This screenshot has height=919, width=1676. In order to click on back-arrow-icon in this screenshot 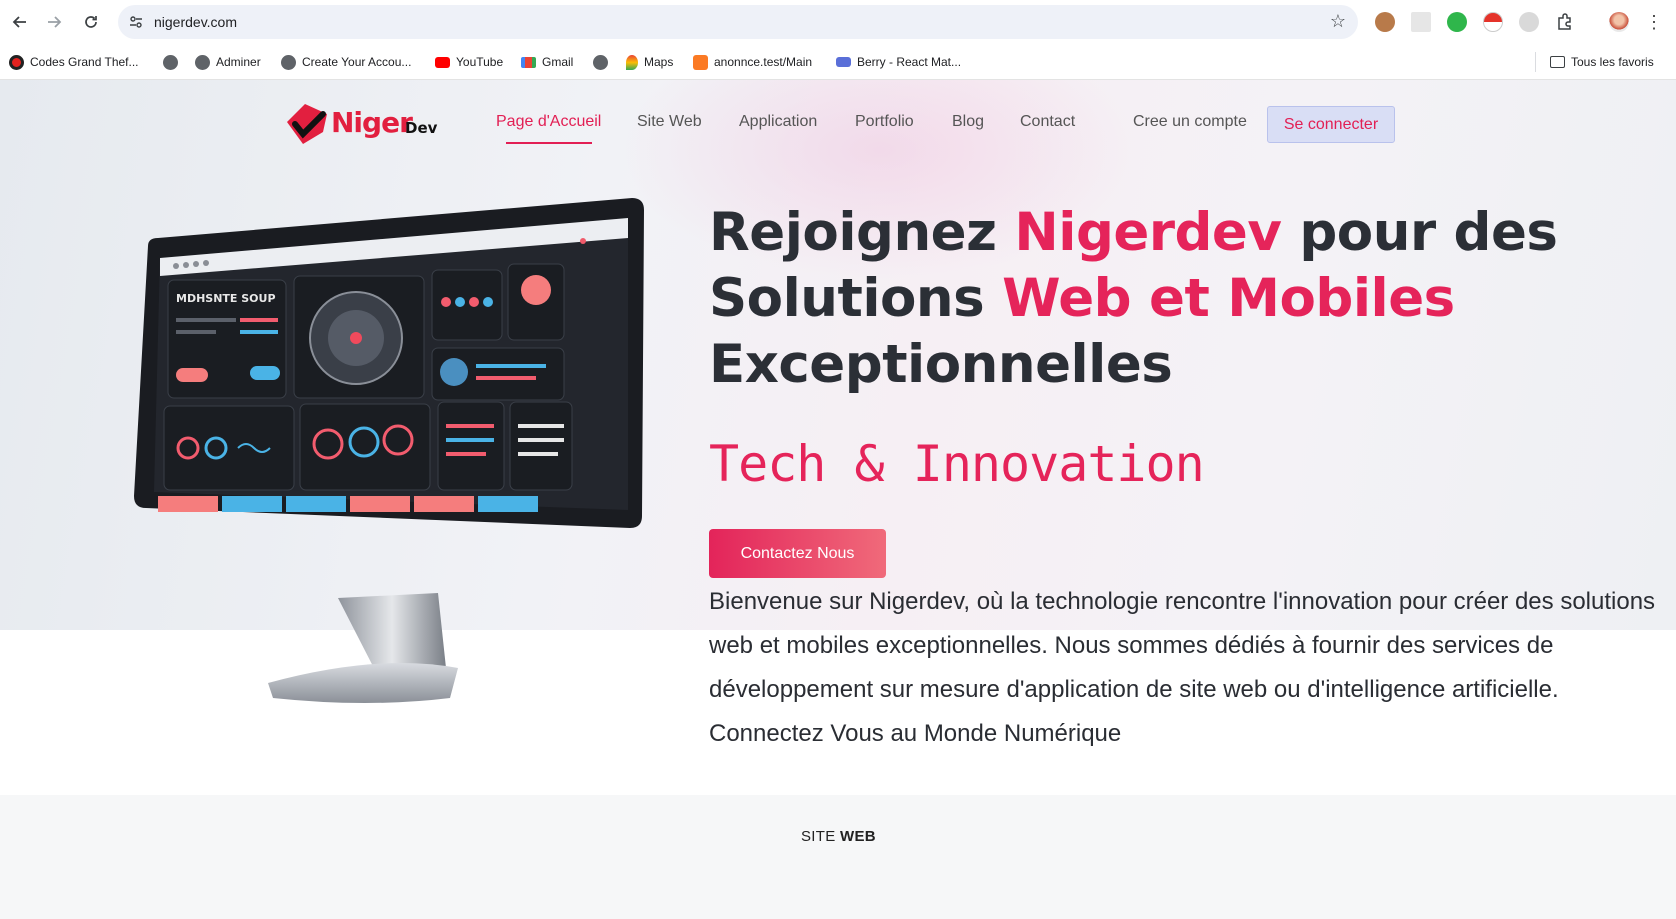, I will do `click(20, 22)`.